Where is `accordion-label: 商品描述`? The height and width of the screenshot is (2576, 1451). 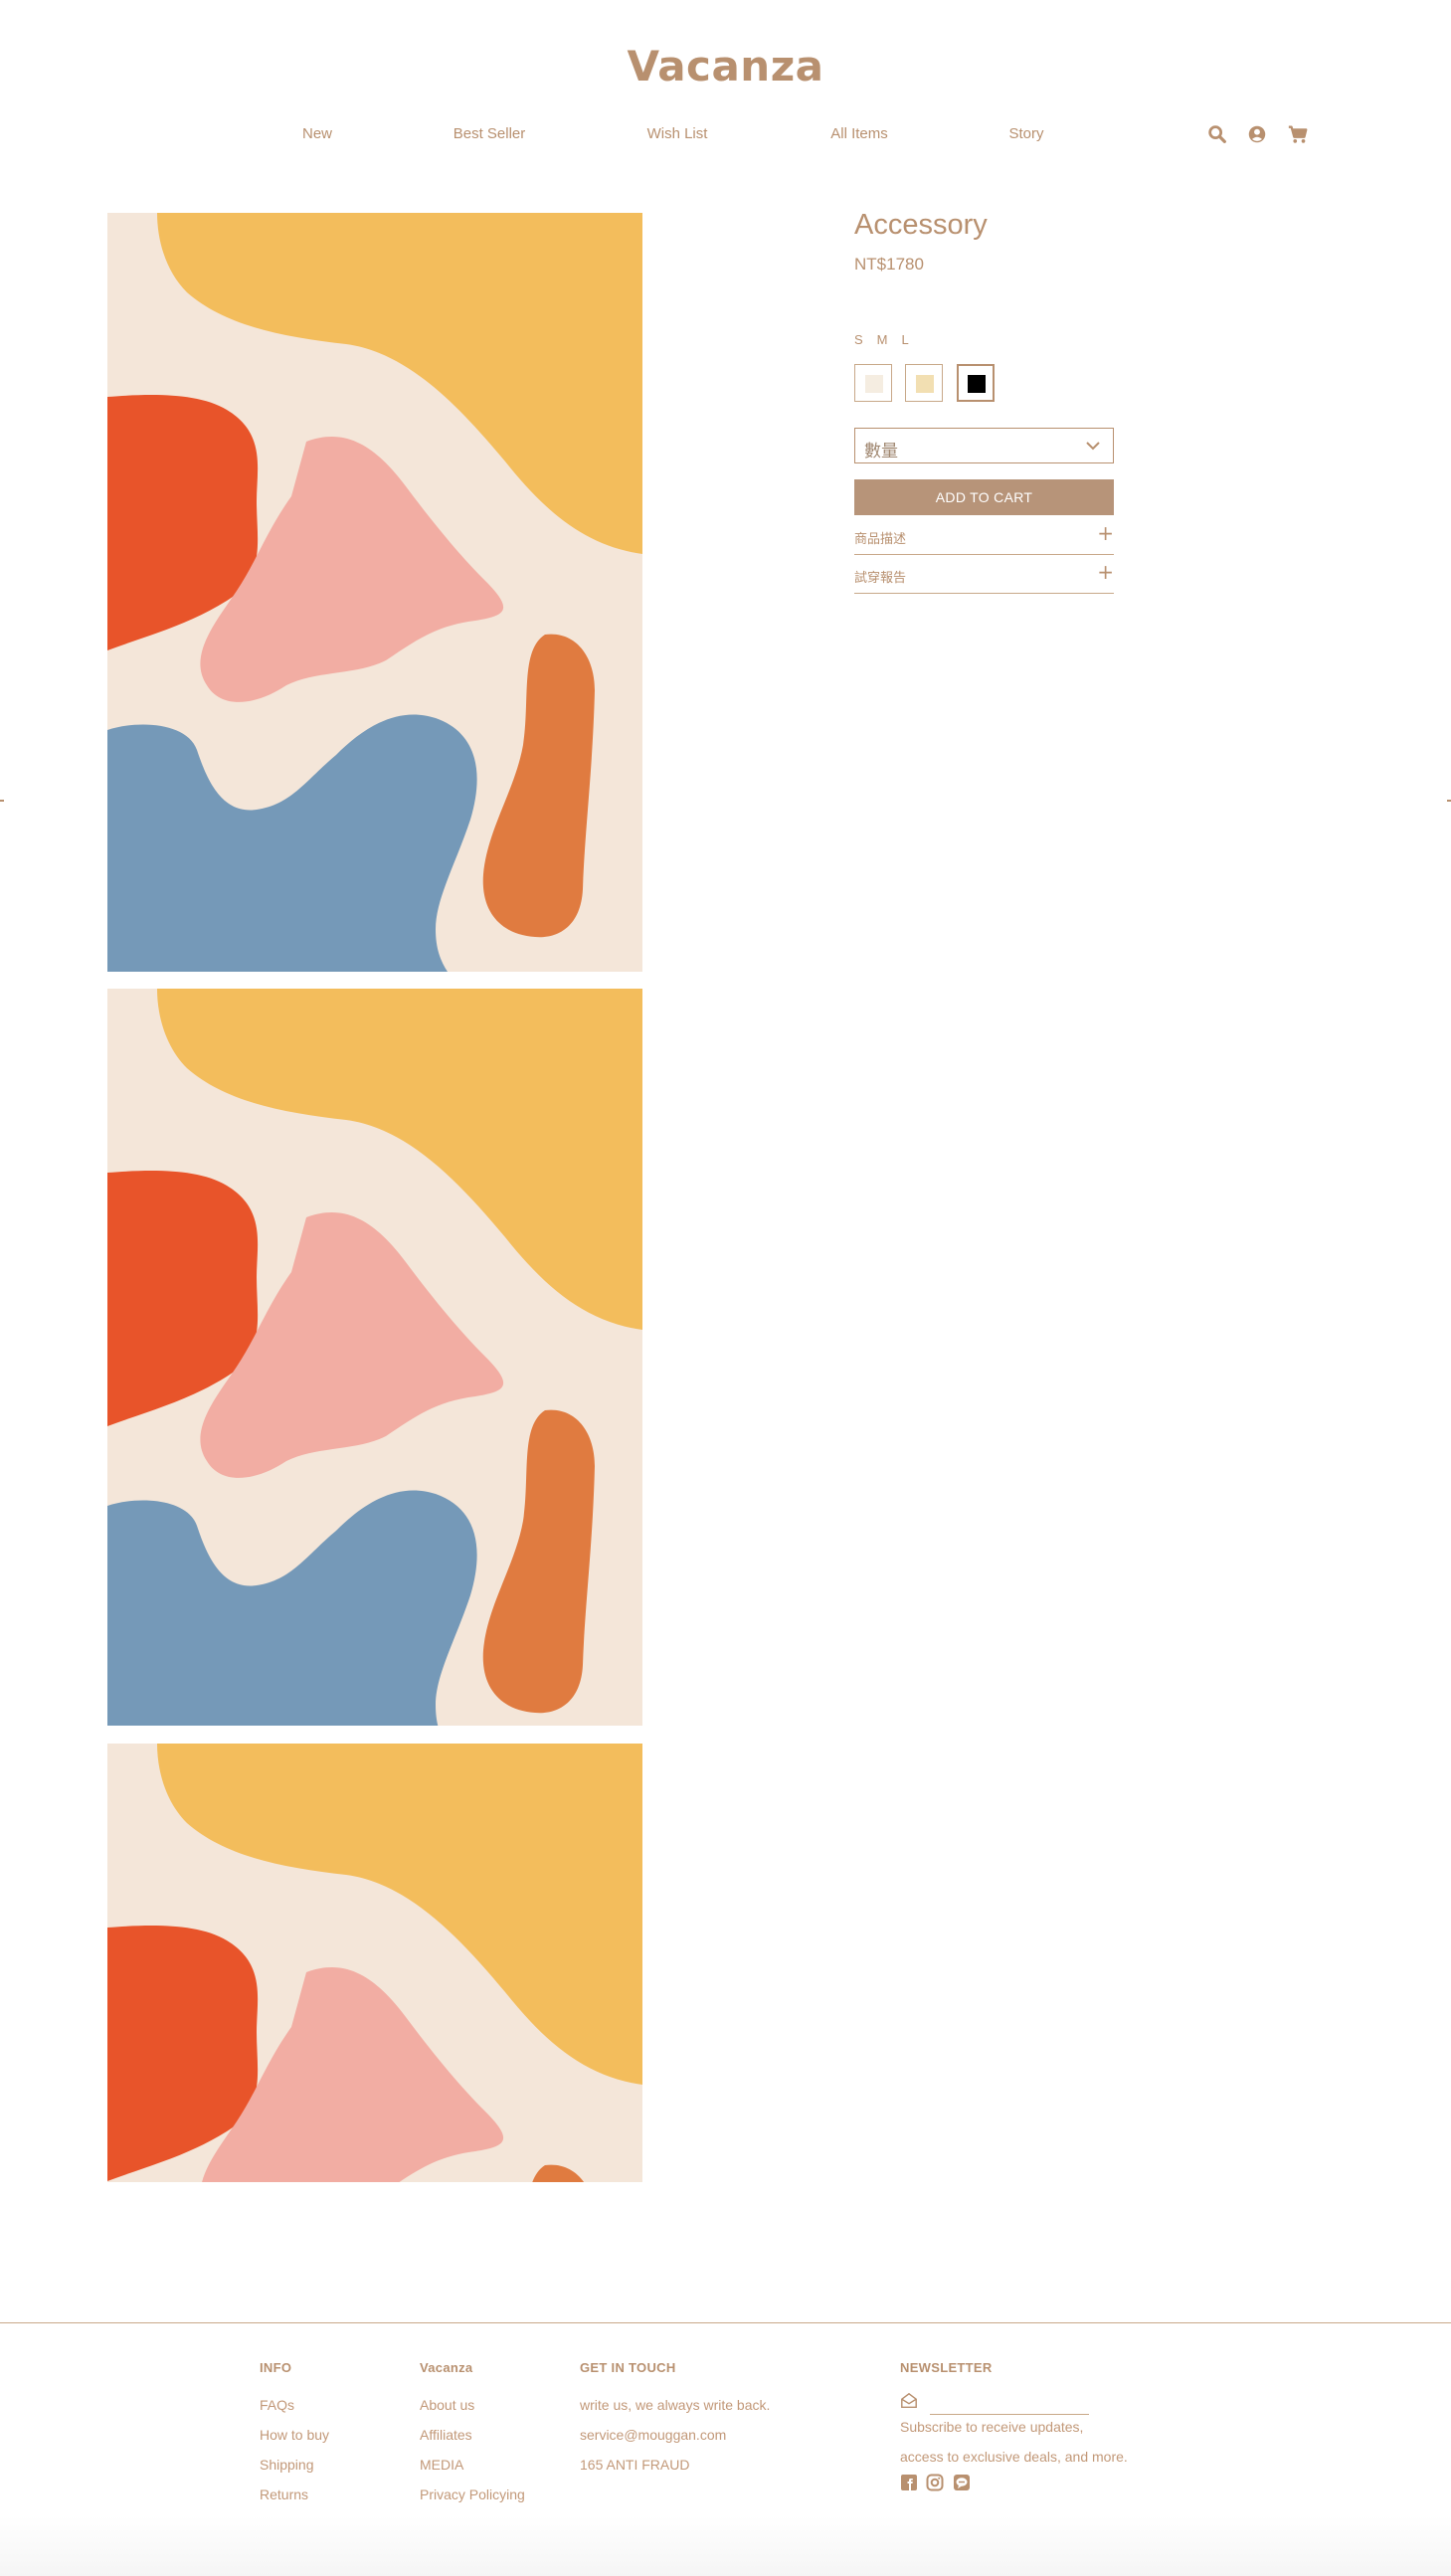 accordion-label: 商品描述 is located at coordinates (880, 538).